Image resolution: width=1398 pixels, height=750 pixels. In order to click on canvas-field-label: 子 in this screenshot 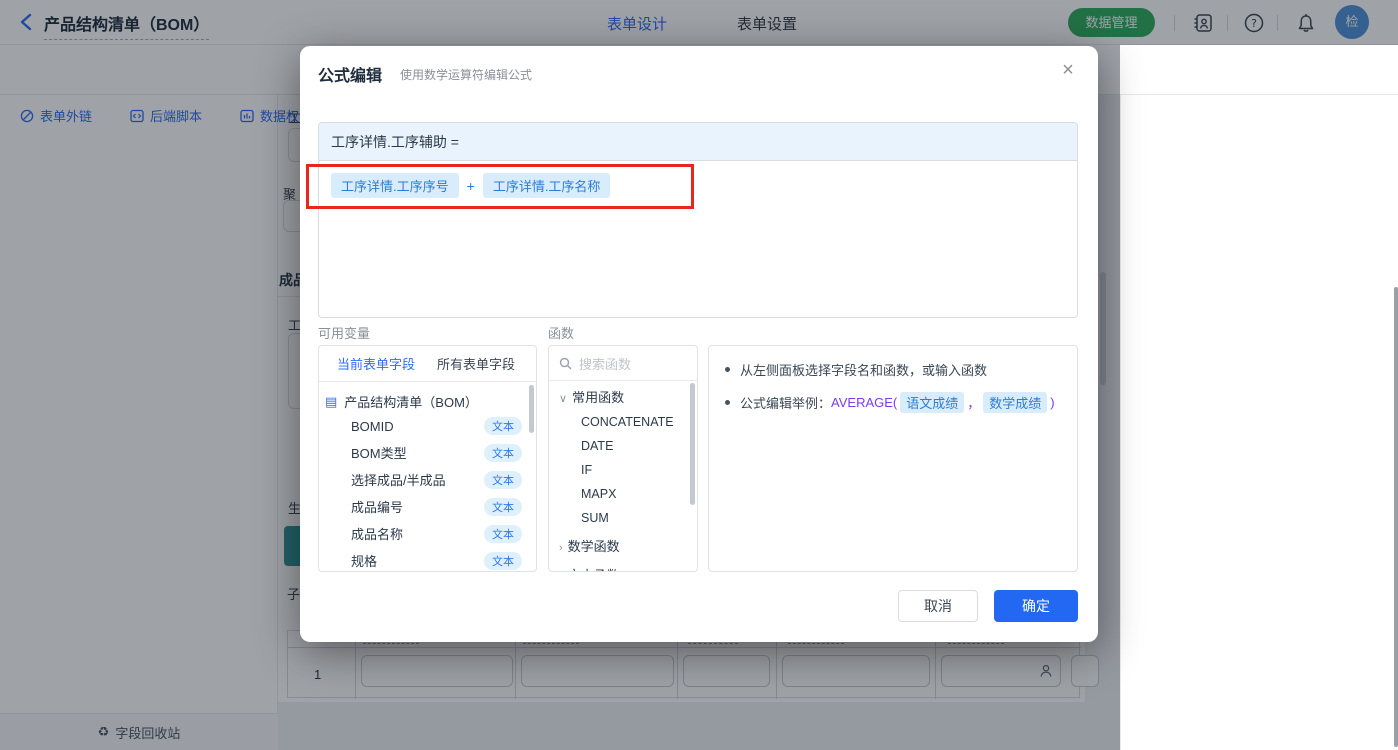, I will do `click(294, 594)`.